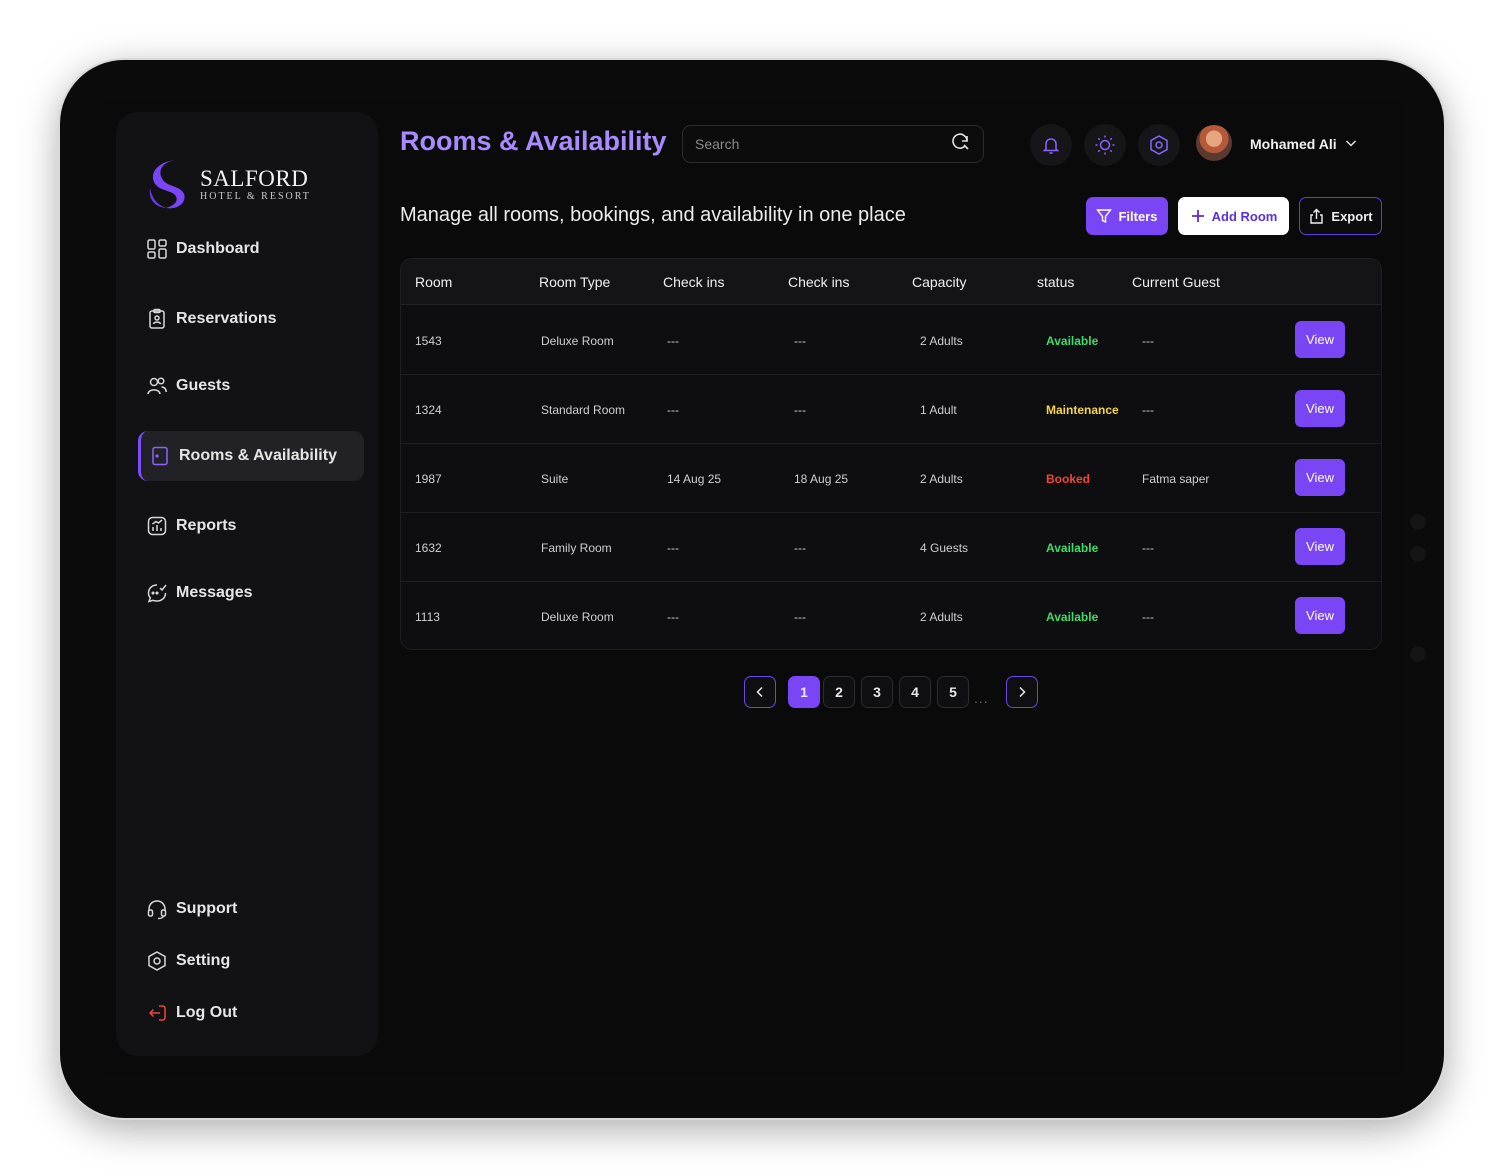 The height and width of the screenshot is (1176, 1504). Describe the element at coordinates (1056, 282) in the screenshot. I see `column-header: status` at that location.